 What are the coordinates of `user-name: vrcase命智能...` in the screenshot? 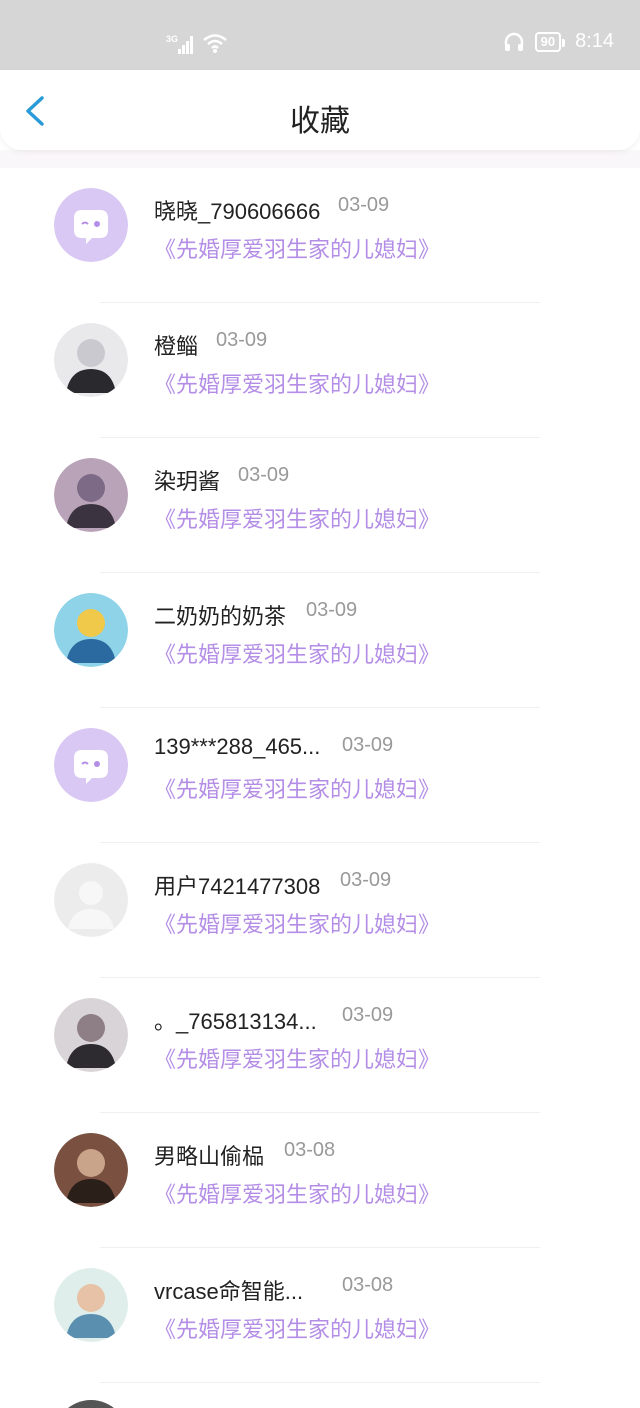 It's located at (228, 1290).